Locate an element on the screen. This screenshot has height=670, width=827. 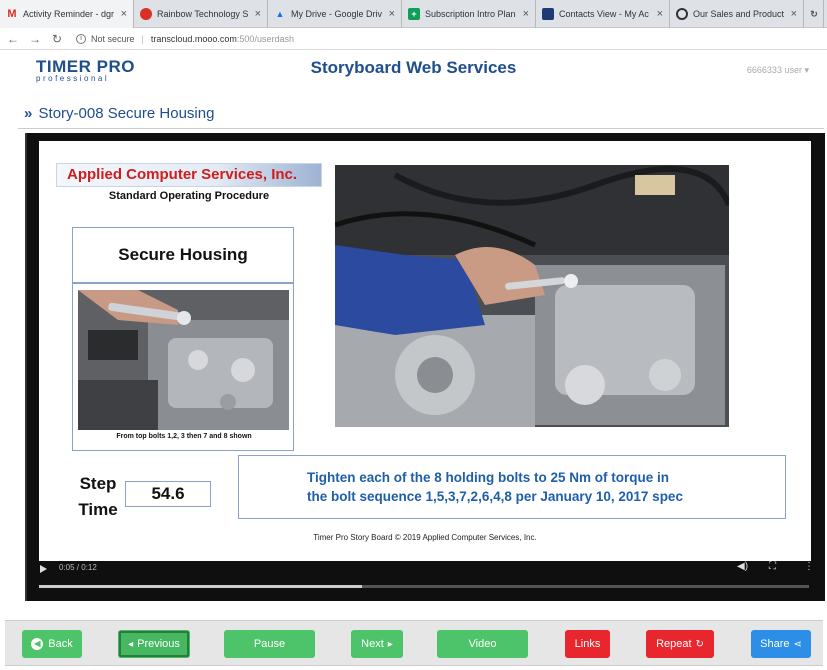
forward-arrow-icon: → is located at coordinates (35, 39).